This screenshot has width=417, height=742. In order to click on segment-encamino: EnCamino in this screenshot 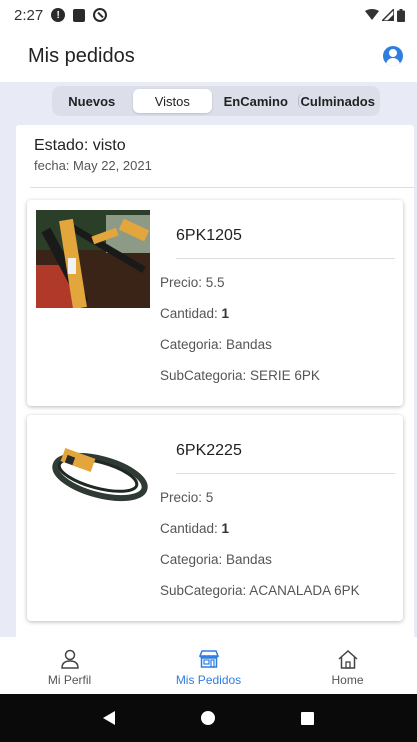, I will do `click(255, 101)`.